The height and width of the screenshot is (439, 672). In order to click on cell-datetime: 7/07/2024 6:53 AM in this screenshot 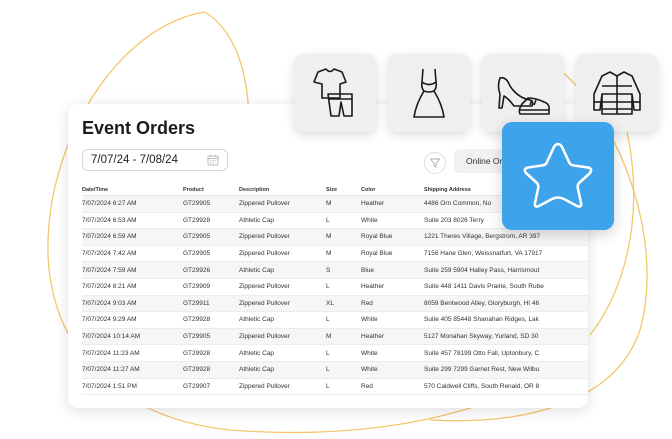, I will do `click(109, 220)`.